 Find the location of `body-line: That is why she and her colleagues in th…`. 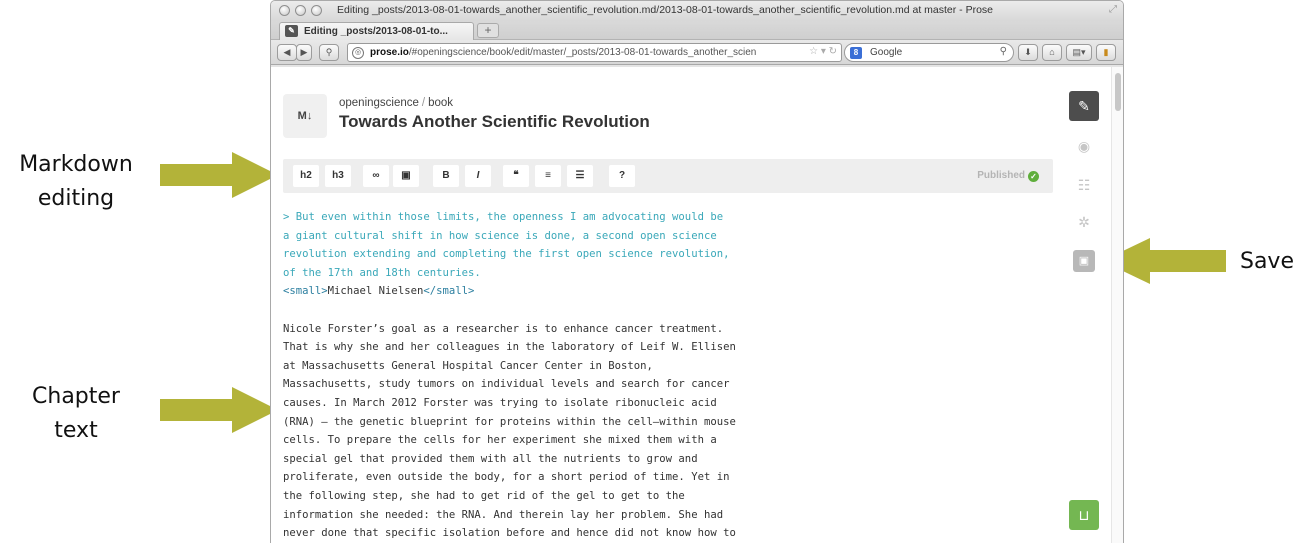

body-line: That is why she and her colleagues in th… is located at coordinates (509, 347).